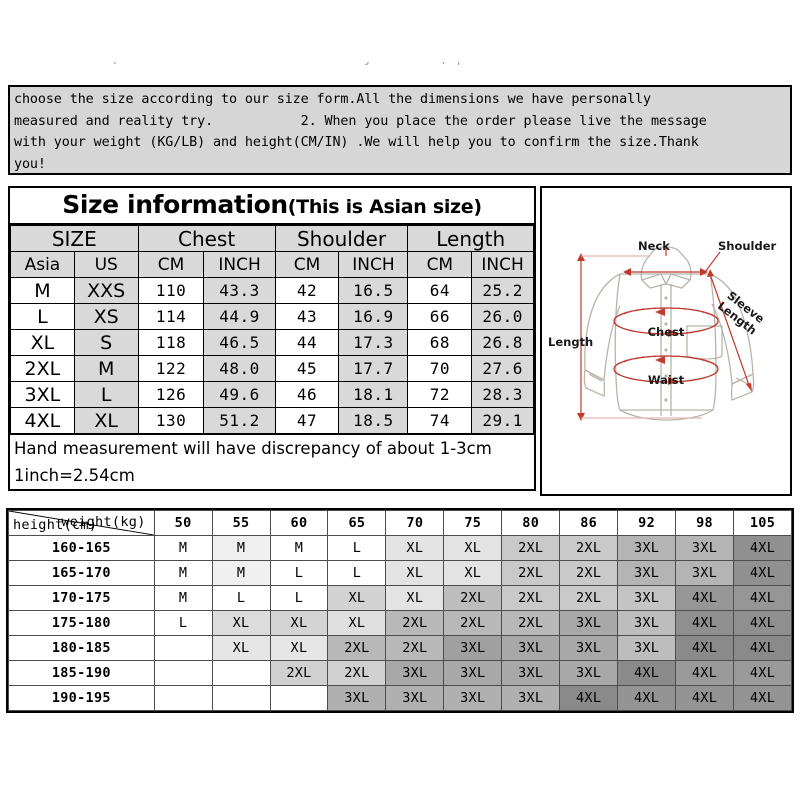 The image size is (800, 800). What do you see at coordinates (74, 238) in the screenshot?
I see `size-group-header-size: SIZE` at bounding box center [74, 238].